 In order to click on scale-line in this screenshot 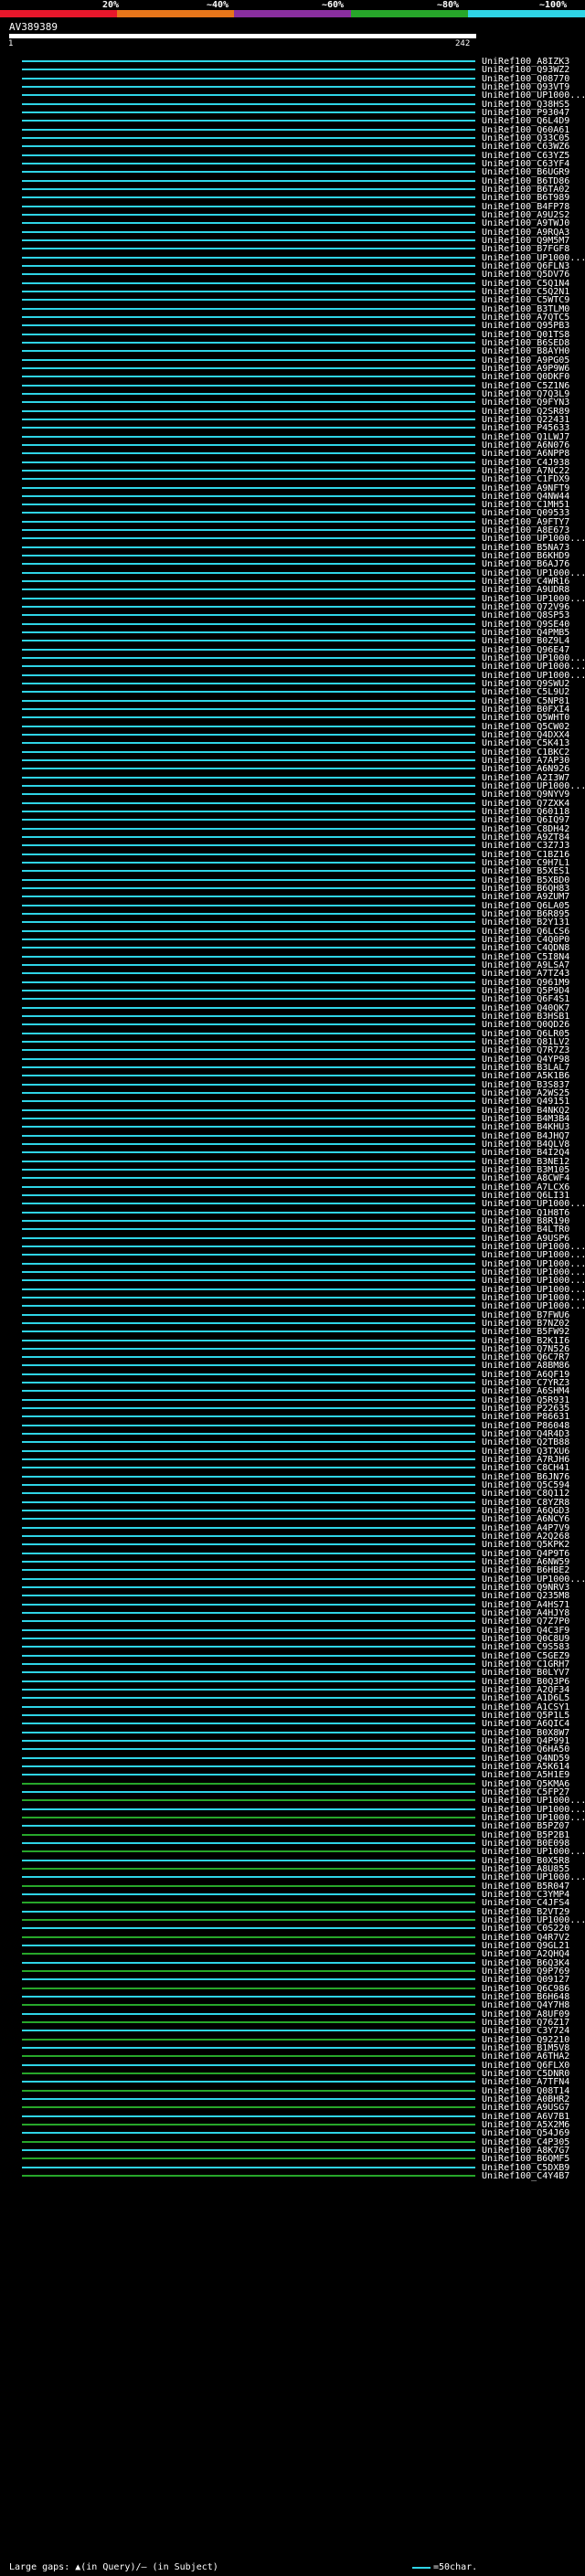, I will do `click(422, 2568)`.